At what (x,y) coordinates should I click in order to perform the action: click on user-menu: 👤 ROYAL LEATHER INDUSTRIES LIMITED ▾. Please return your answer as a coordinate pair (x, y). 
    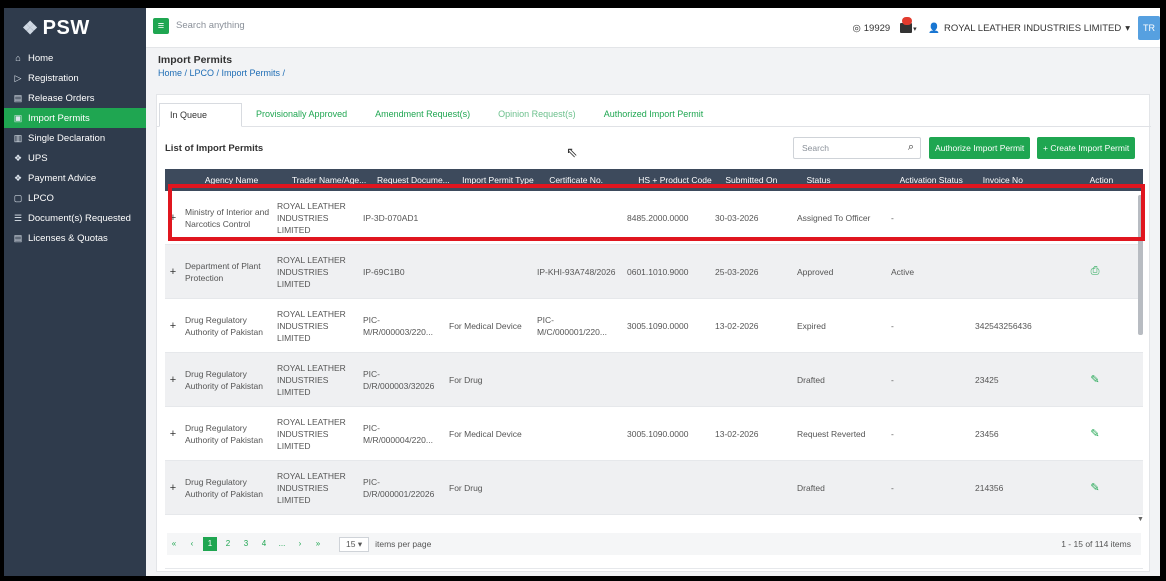
    Looking at the image, I should click on (1029, 28).